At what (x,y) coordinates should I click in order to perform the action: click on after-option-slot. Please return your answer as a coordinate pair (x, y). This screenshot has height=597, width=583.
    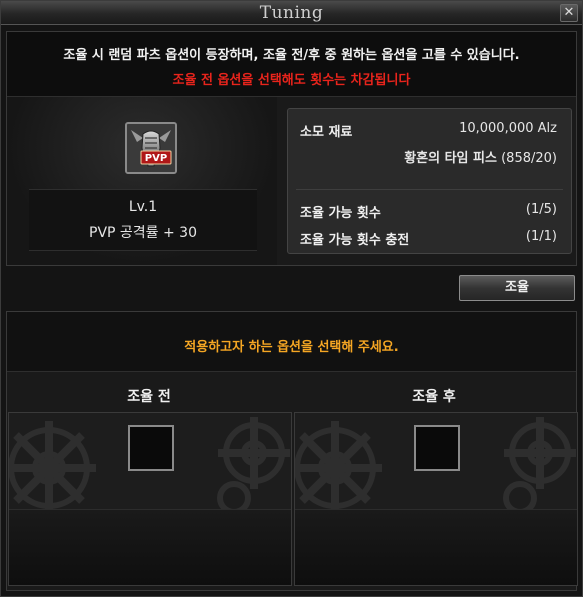
    Looking at the image, I should click on (437, 448).